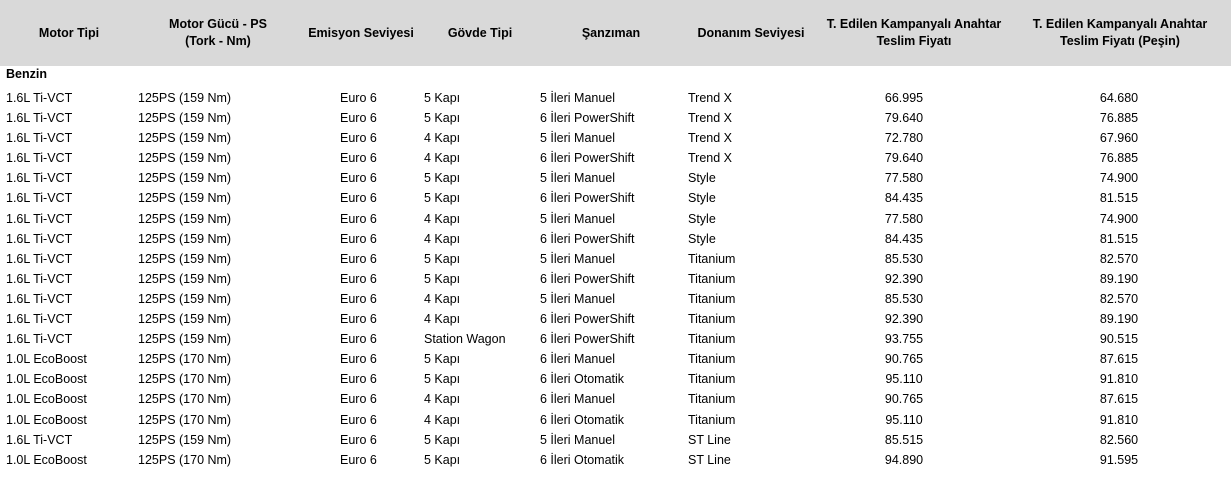  Describe the element at coordinates (904, 258) in the screenshot. I see `cell-price: 85.530` at that location.